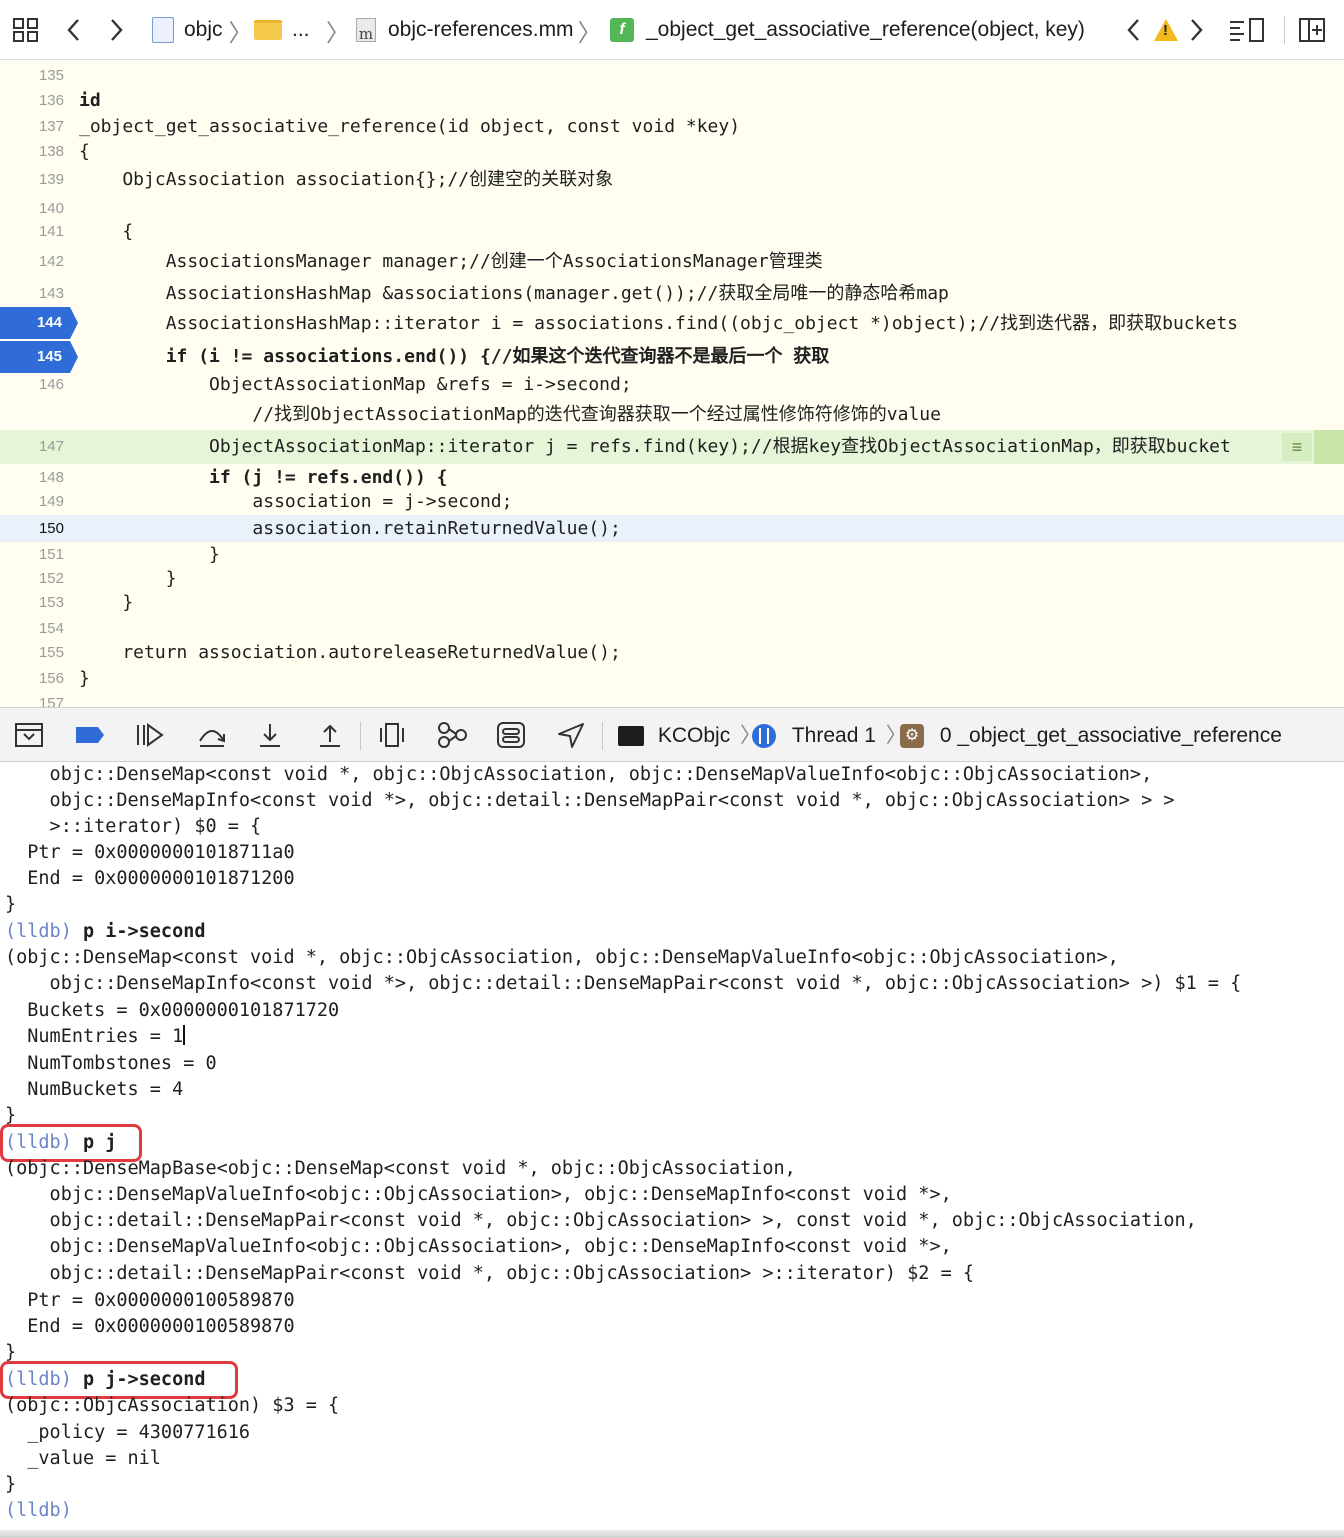  What do you see at coordinates (150, 852) in the screenshot?
I see `console-line: Ptr = 0x00000001018711a0` at bounding box center [150, 852].